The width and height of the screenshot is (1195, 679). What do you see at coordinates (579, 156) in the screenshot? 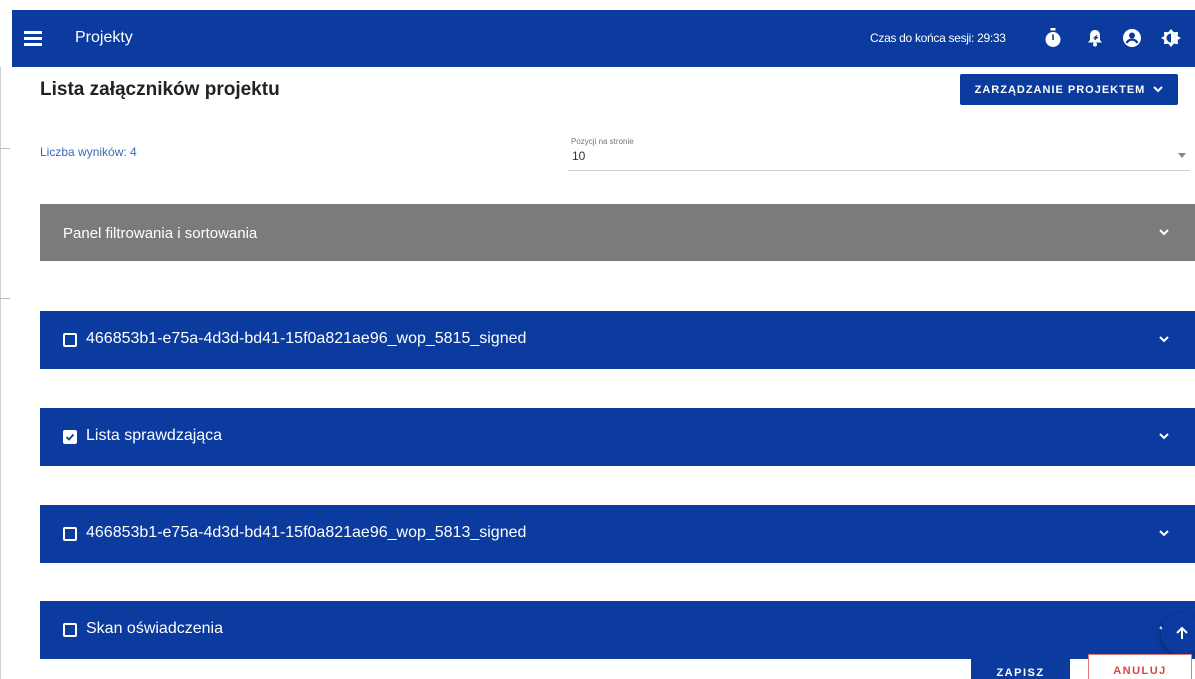
I see `items-per-page-value: 10` at bounding box center [579, 156].